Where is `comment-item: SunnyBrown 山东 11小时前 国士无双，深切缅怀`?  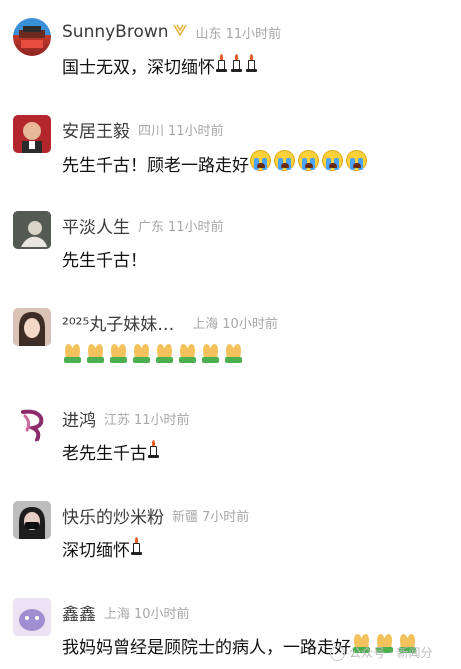 comment-item: SunnyBrown 山东 11小时前 国士无双，深切缅怀 is located at coordinates (230, 66).